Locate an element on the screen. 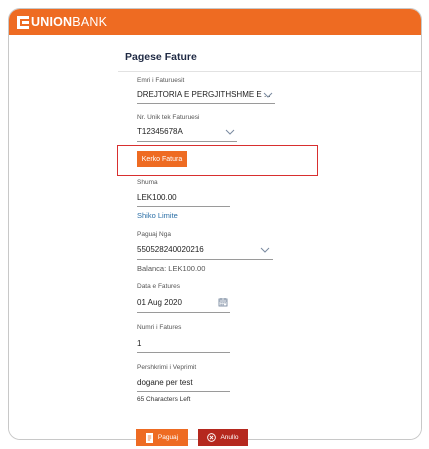 This screenshot has width=429, height=449. invoice-number-value: 1 is located at coordinates (139, 343).